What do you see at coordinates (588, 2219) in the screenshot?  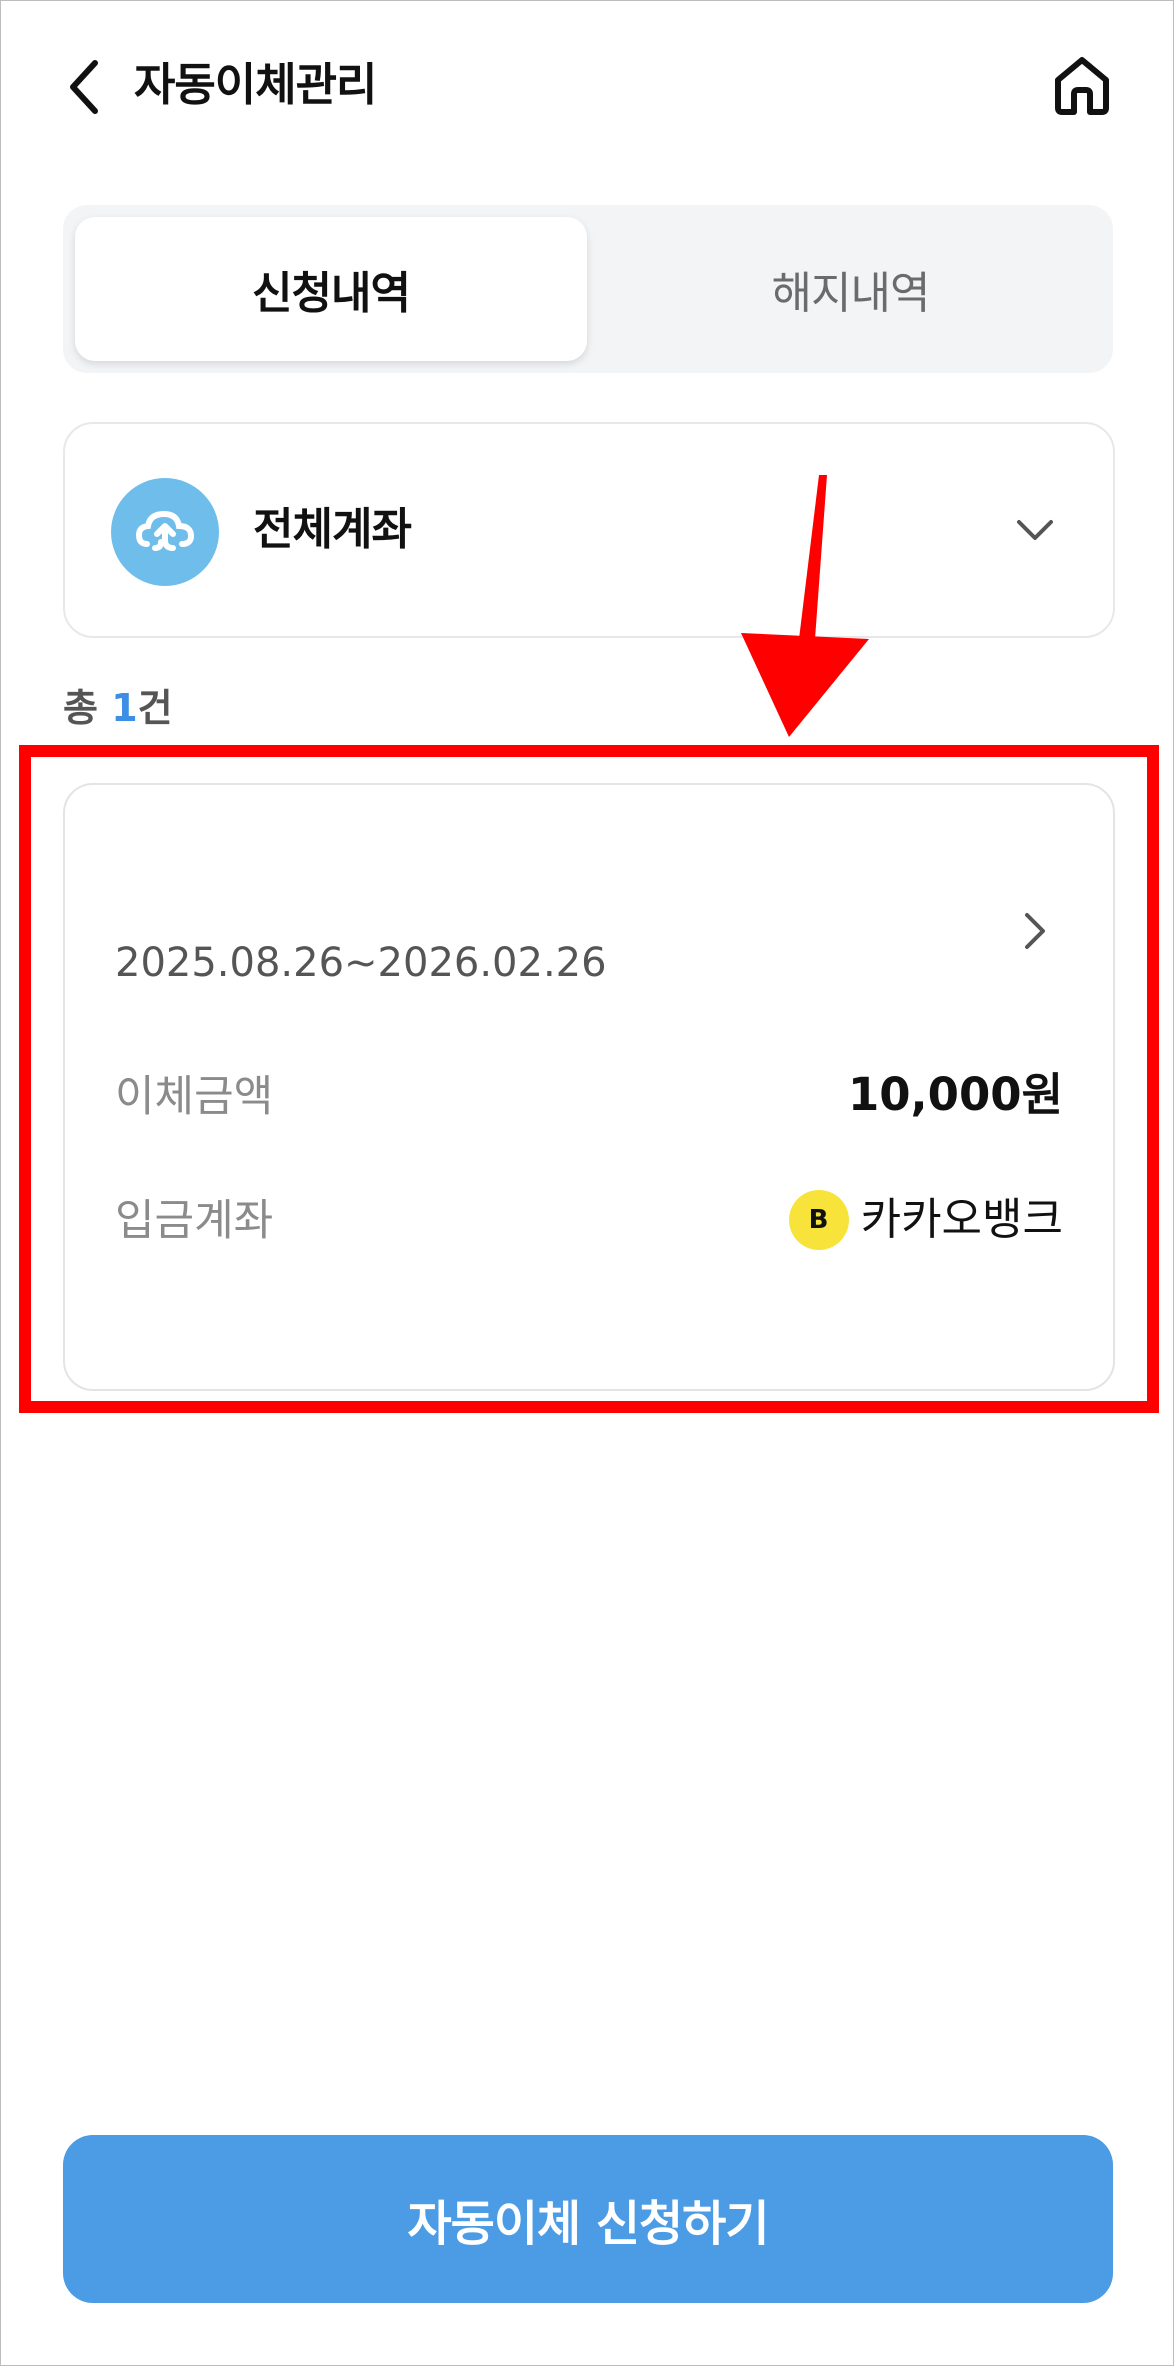 I see `apply-auto-transfer-button: 자동이체 신청하기` at bounding box center [588, 2219].